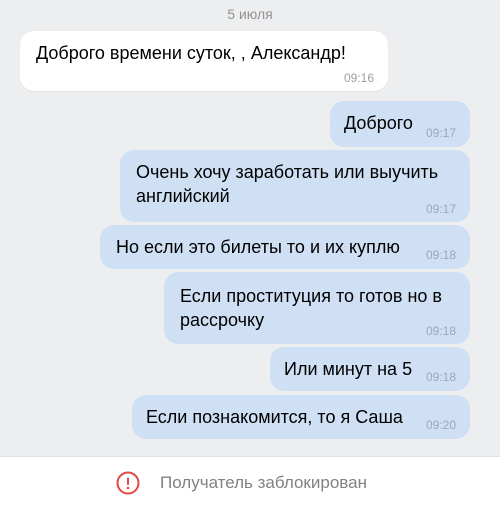 Image resolution: width=500 pixels, height=508 pixels. I want to click on alert-circle-icon, so click(128, 483).